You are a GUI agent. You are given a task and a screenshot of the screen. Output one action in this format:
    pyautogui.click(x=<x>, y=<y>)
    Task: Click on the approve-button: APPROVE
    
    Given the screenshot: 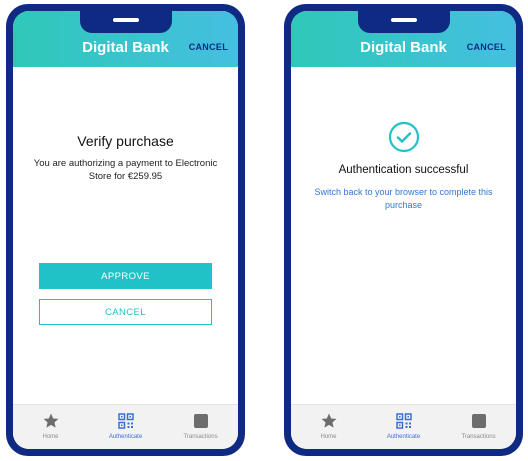 What is the action you would take?
    pyautogui.click(x=125, y=276)
    